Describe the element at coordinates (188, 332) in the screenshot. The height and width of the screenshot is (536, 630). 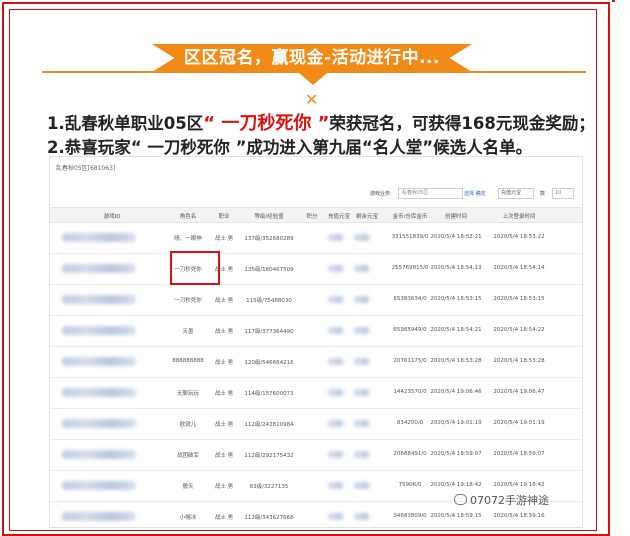
I see `table-cell: 天墨` at that location.